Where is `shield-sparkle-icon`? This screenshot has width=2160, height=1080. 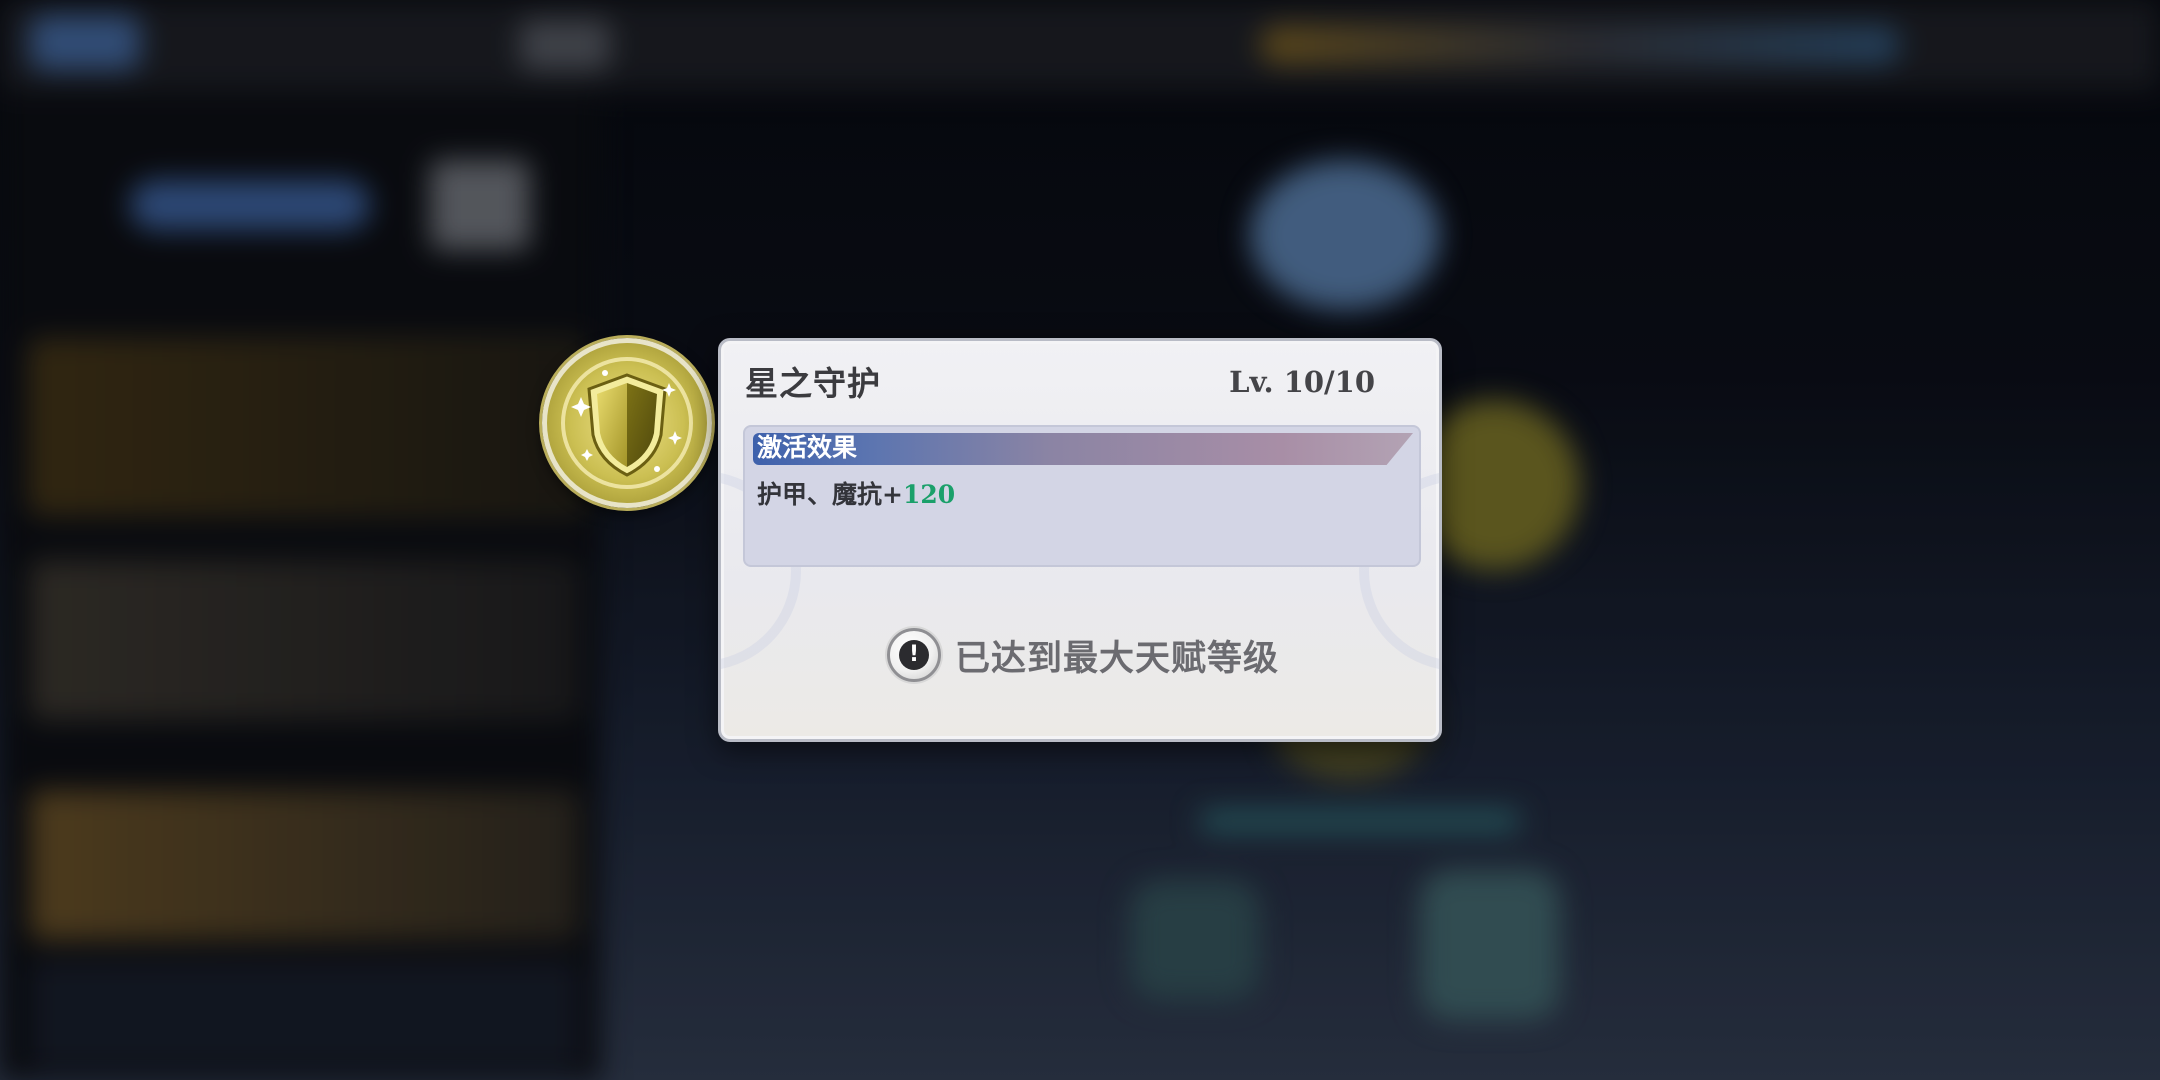
shield-sparkle-icon is located at coordinates (627, 423).